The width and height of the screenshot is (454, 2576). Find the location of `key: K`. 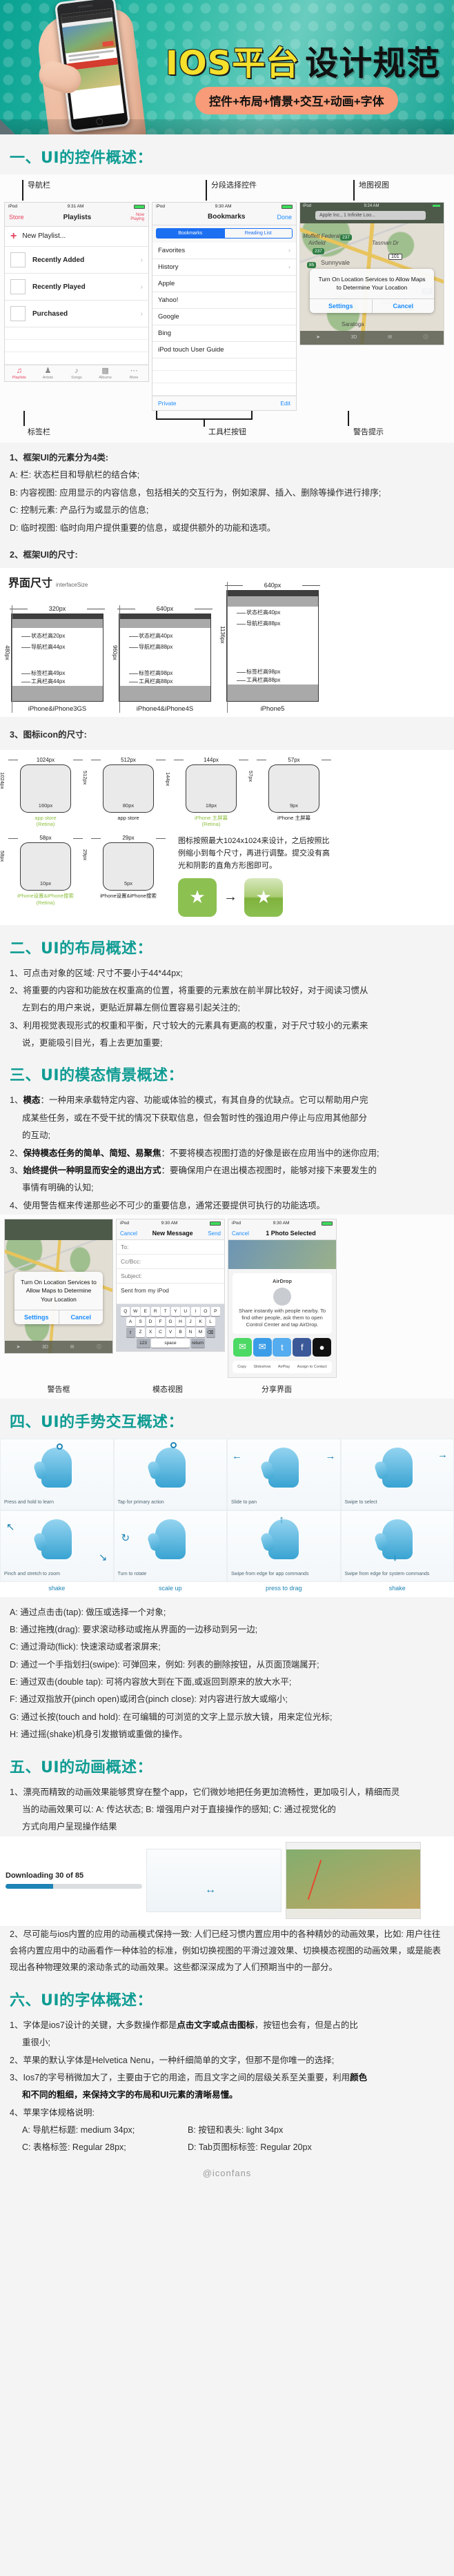

key: K is located at coordinates (200, 1322).